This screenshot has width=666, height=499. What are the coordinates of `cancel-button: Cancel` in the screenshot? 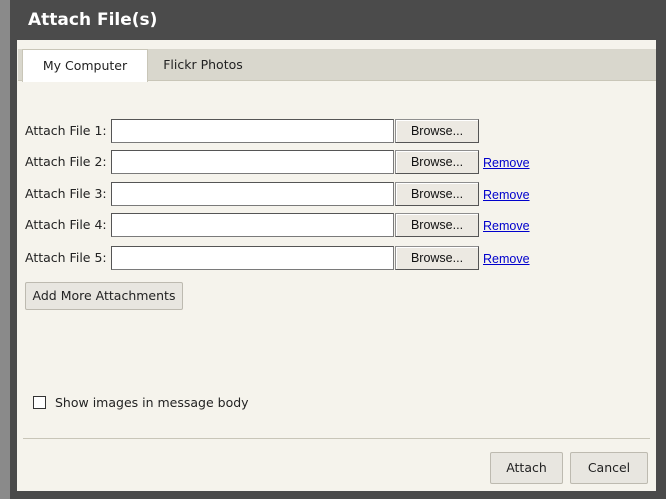 It's located at (609, 468).